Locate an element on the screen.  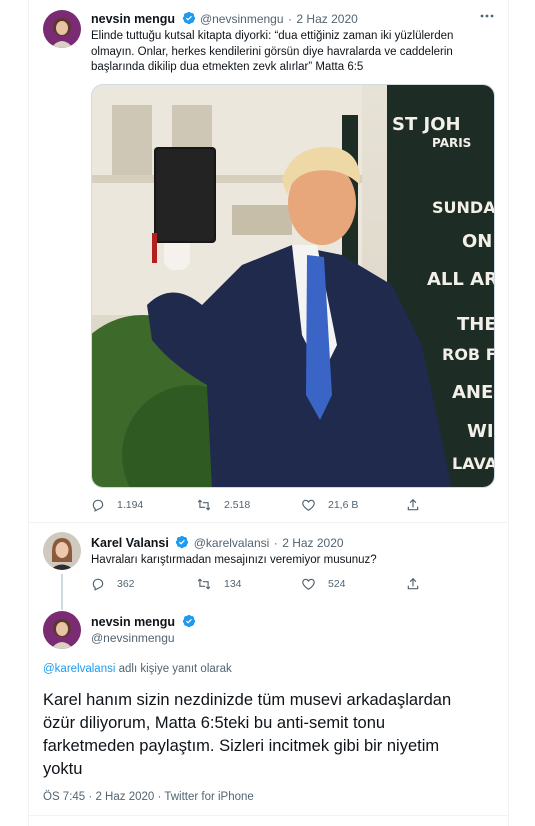
reply-mention-link: @karelvalansi is located at coordinates (79, 669).